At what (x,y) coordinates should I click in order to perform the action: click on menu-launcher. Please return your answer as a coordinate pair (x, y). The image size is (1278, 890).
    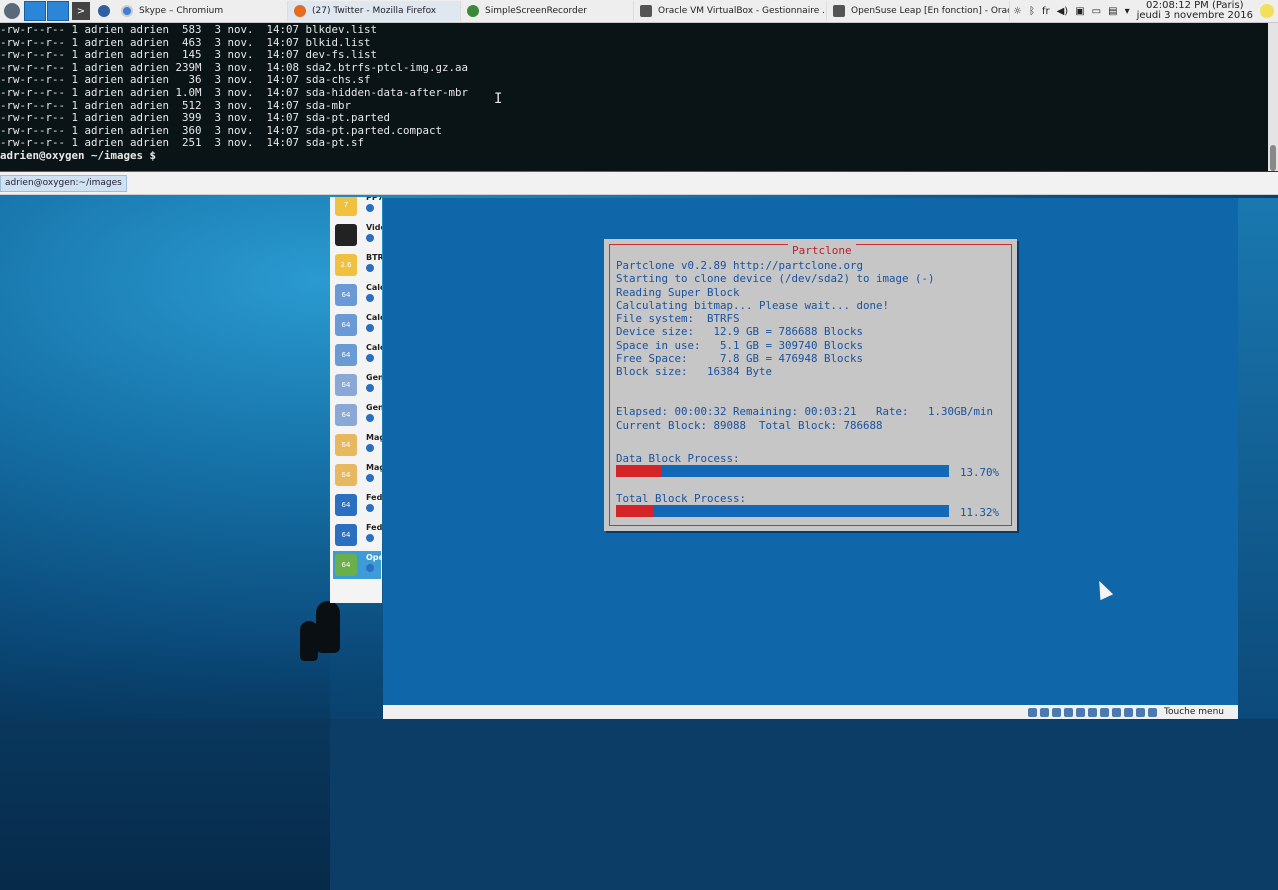
    Looking at the image, I should click on (12, 11).